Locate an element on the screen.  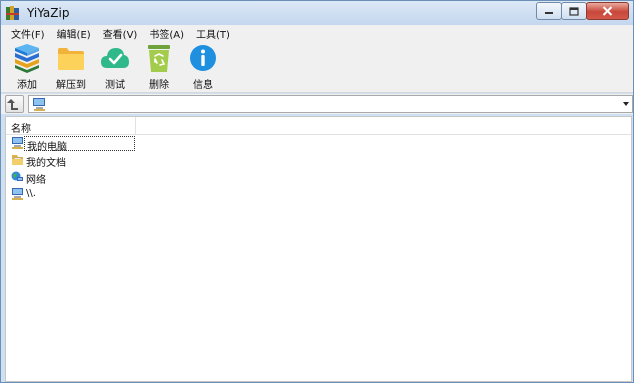
minimize-button is located at coordinates (549, 11).